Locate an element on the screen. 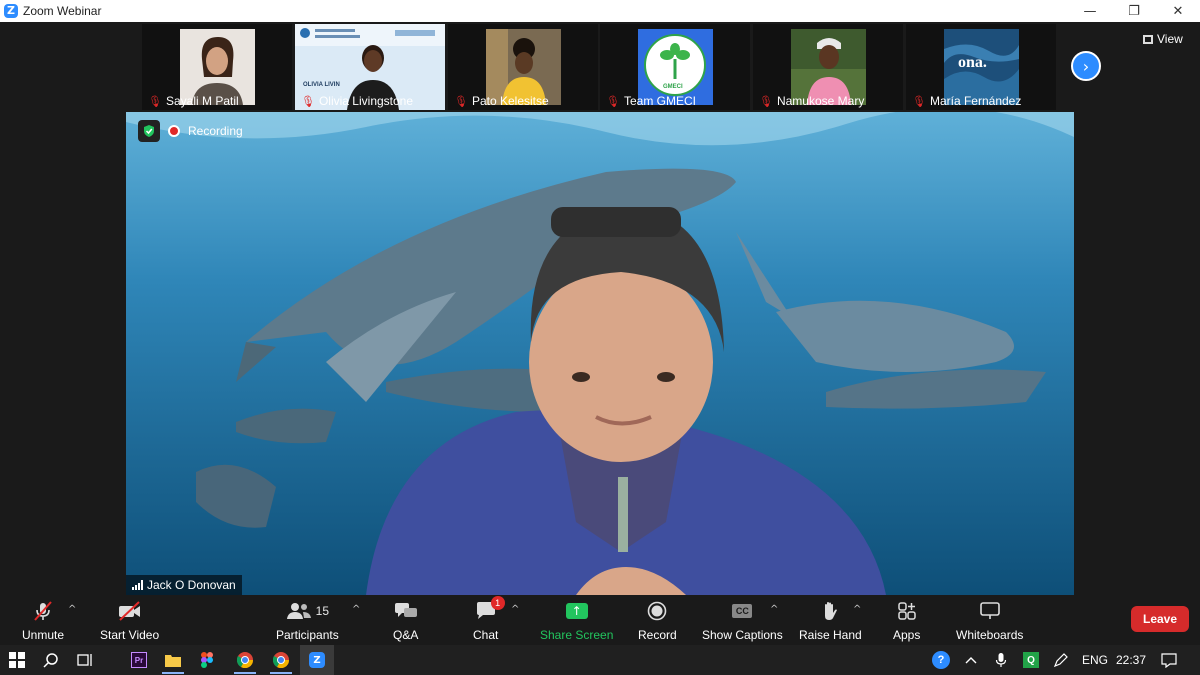  participants-button: 15 Participants is located at coordinates (307, 621).